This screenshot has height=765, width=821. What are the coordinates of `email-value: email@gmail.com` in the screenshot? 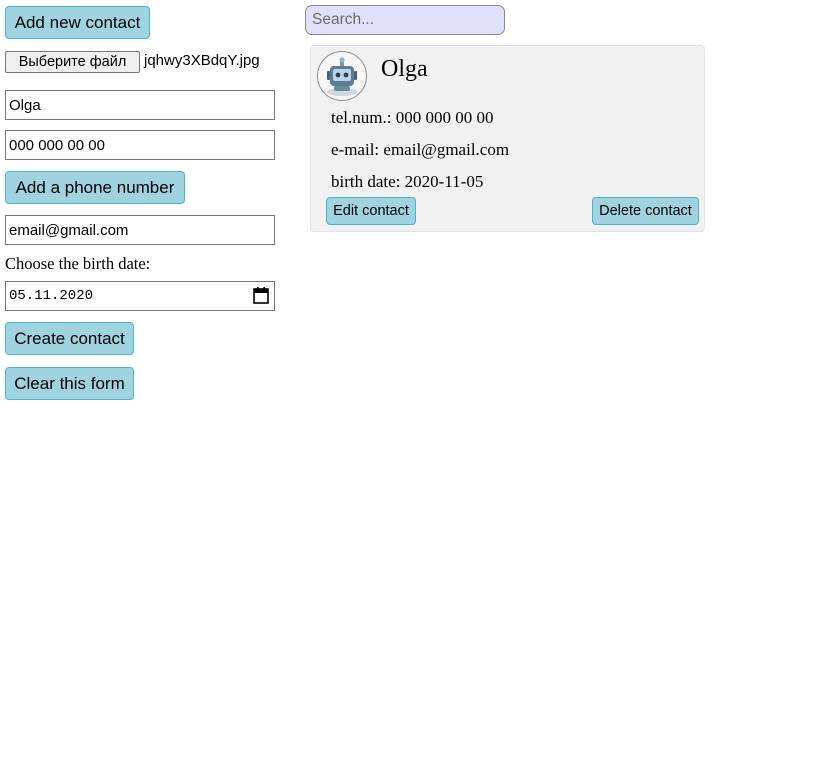 It's located at (446, 149).